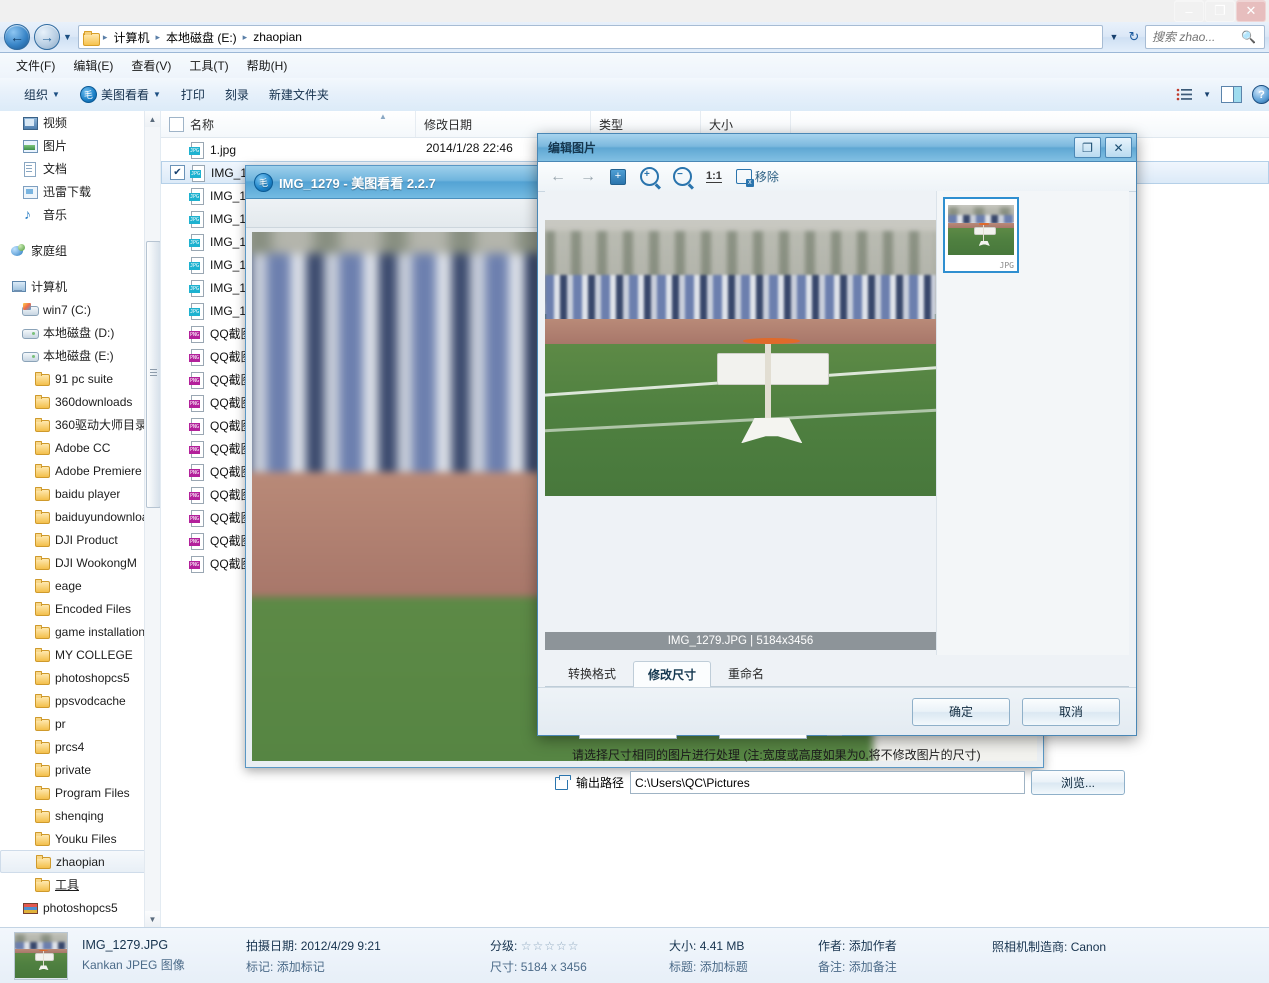 The image size is (1269, 983). Describe the element at coordinates (299, 94) in the screenshot. I see `new-folder-button: 新建文件夹` at that location.